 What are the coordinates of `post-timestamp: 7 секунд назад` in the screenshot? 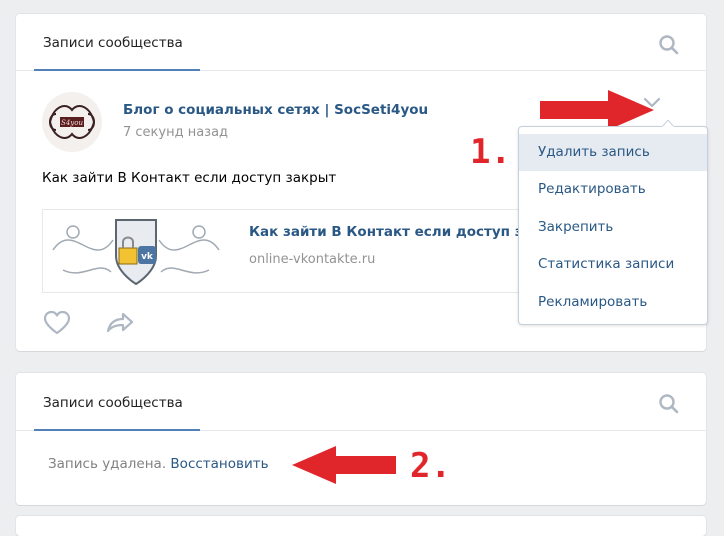 It's located at (175, 132).